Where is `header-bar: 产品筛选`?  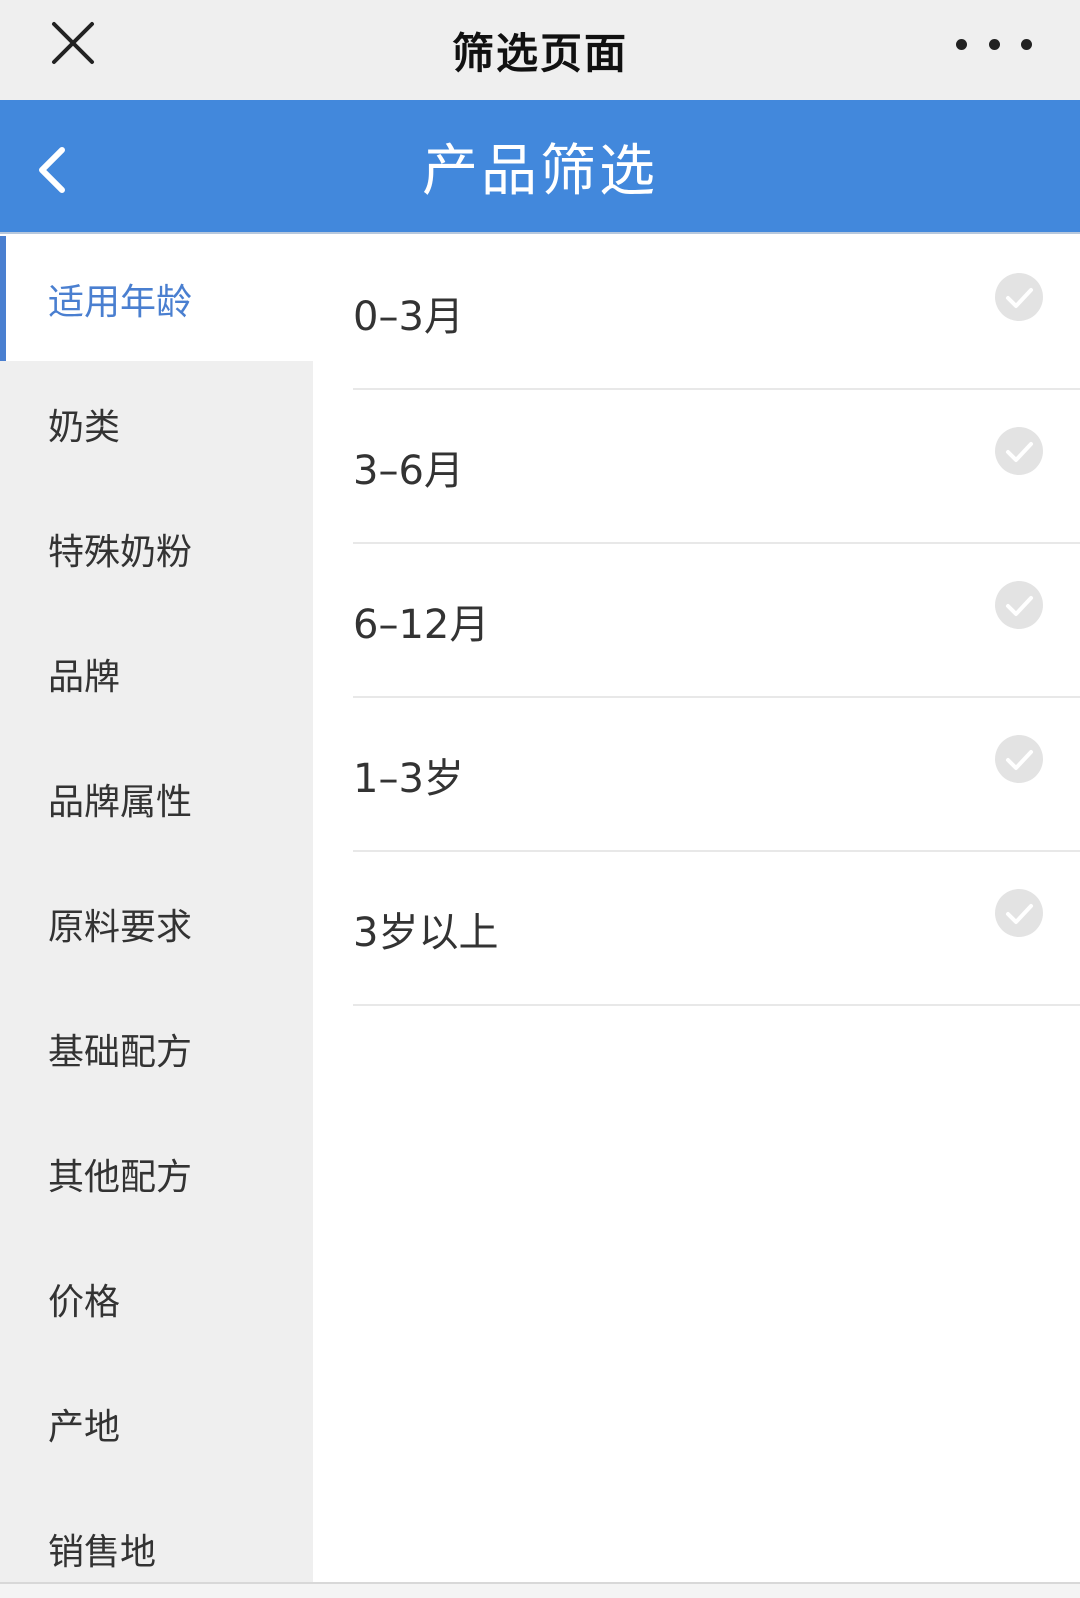 header-bar: 产品筛选 is located at coordinates (540, 167).